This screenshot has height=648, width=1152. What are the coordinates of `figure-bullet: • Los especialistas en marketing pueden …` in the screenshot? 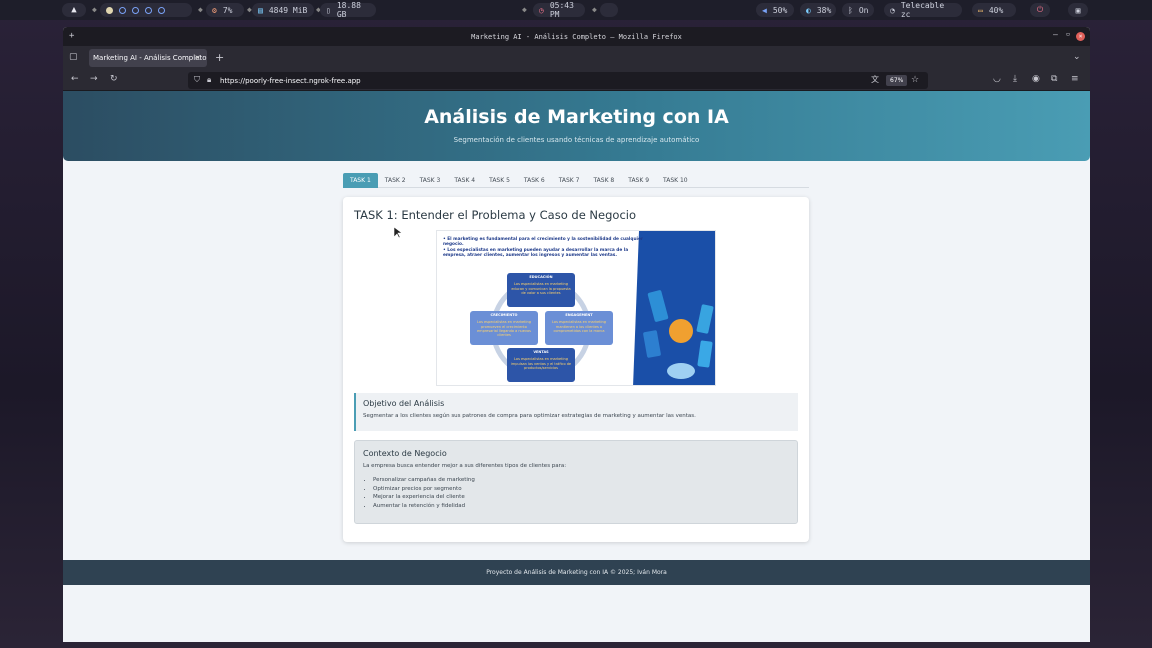 It's located at (536, 252).